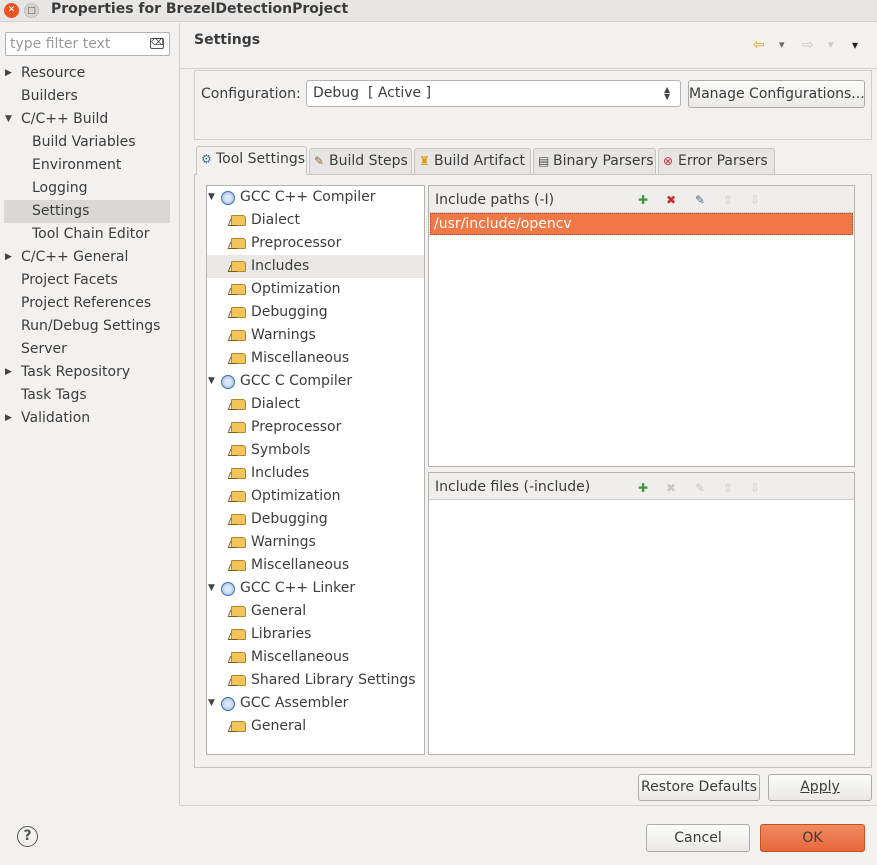 The height and width of the screenshot is (865, 877). I want to click on tree-option-row: Shared Library Settings, so click(315, 680).